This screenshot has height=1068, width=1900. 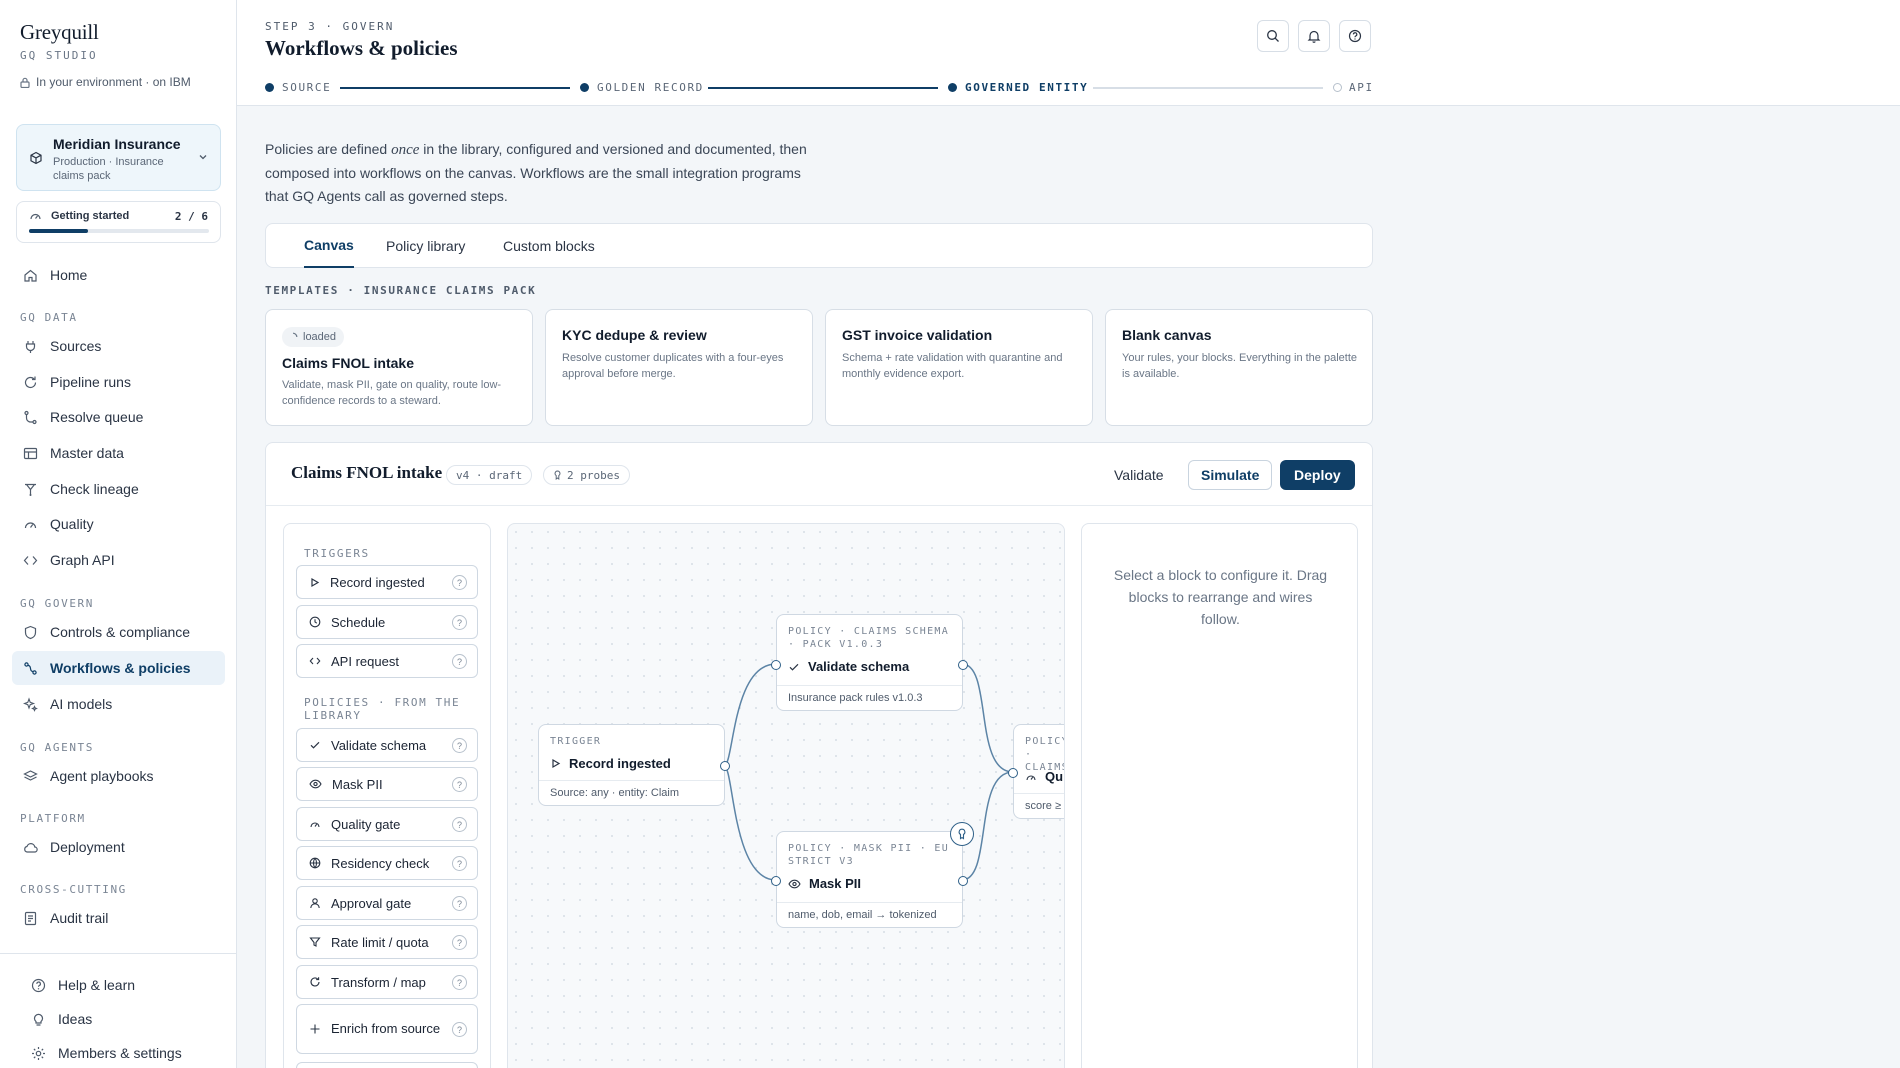 I want to click on search-button, so click(x=1273, y=36).